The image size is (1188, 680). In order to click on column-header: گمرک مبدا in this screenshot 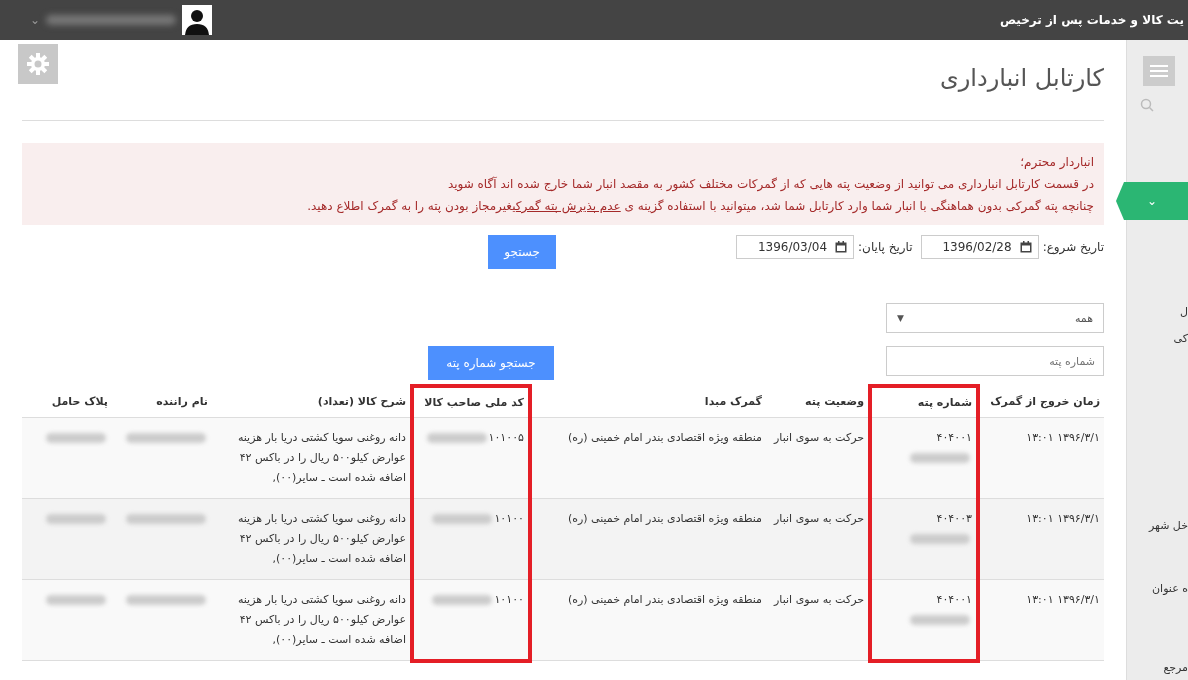, I will do `click(733, 401)`.